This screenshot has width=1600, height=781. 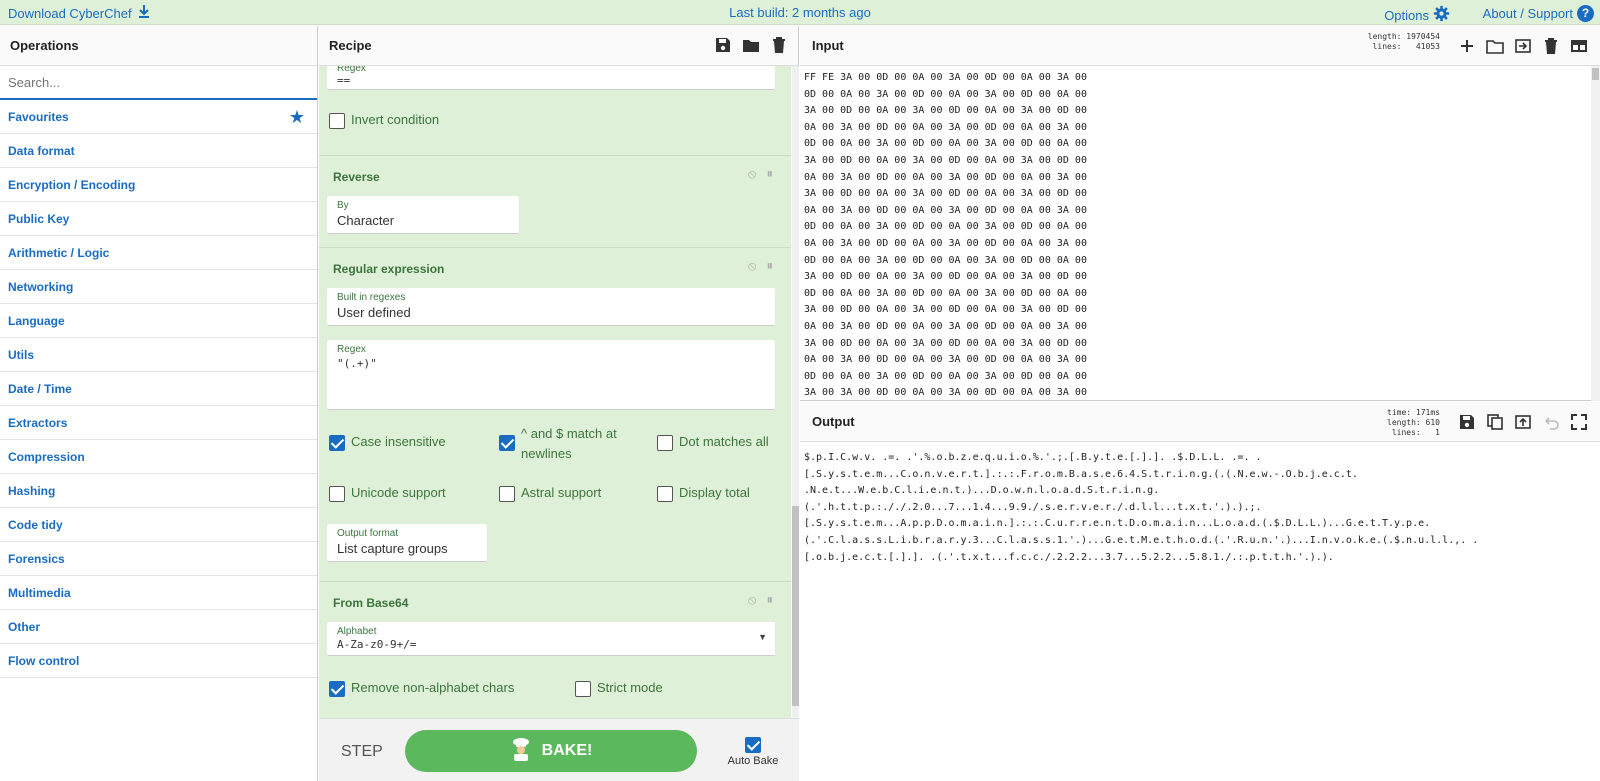 I want to click on clear-input-icon, so click(x=1551, y=48).